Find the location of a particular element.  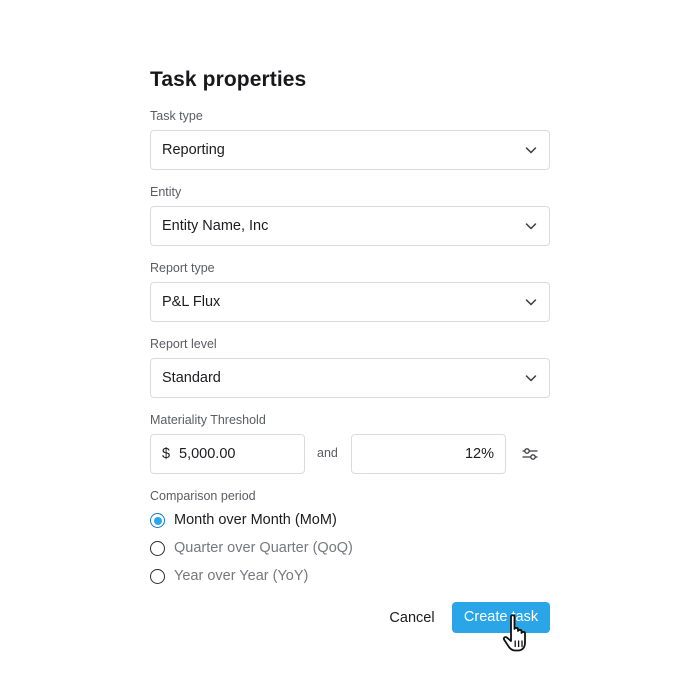

entity-select: Entity Name, Inc is located at coordinates (350, 226).